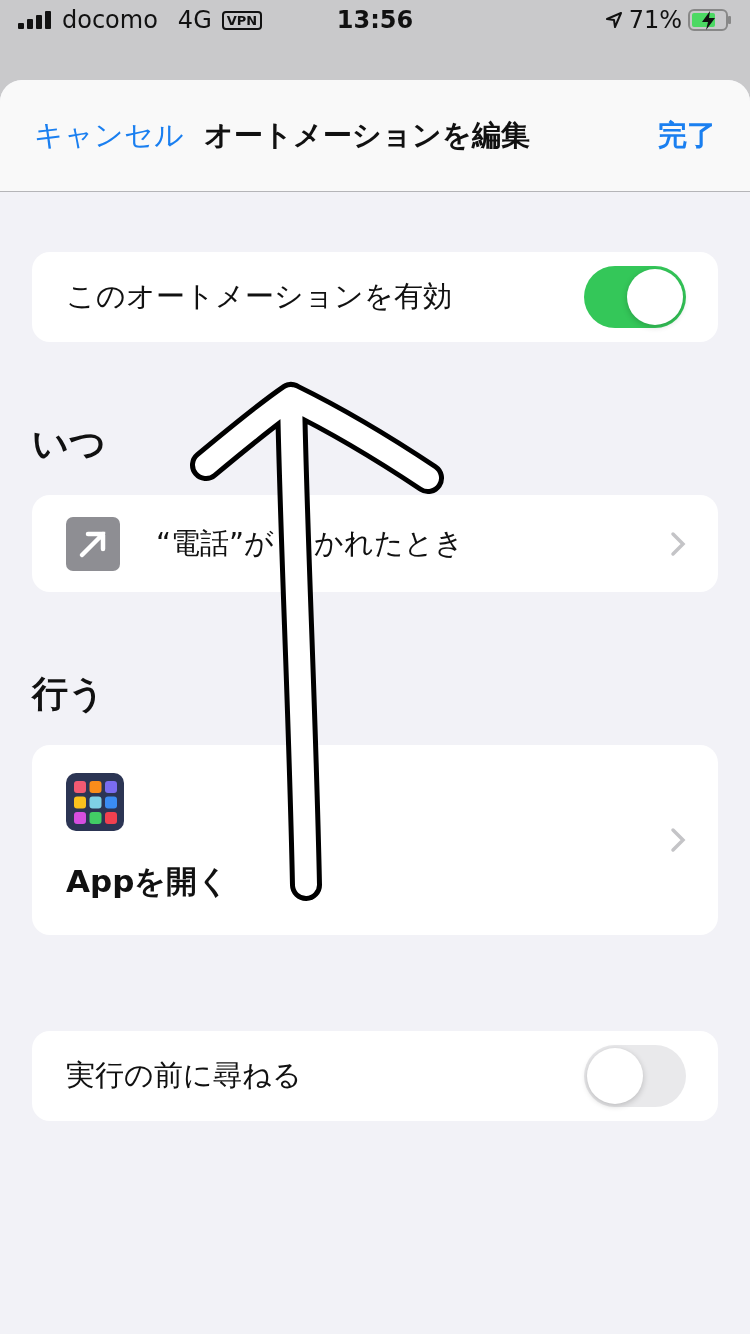  Describe the element at coordinates (259, 296) in the screenshot. I see `row-label: このオートメーションを有効` at that location.